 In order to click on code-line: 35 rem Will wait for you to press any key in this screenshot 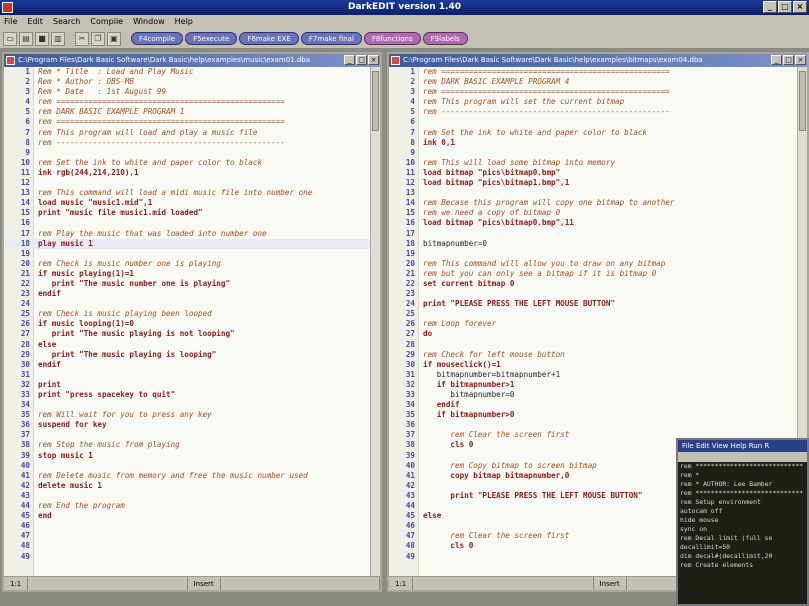, I will do `click(187, 415)`.